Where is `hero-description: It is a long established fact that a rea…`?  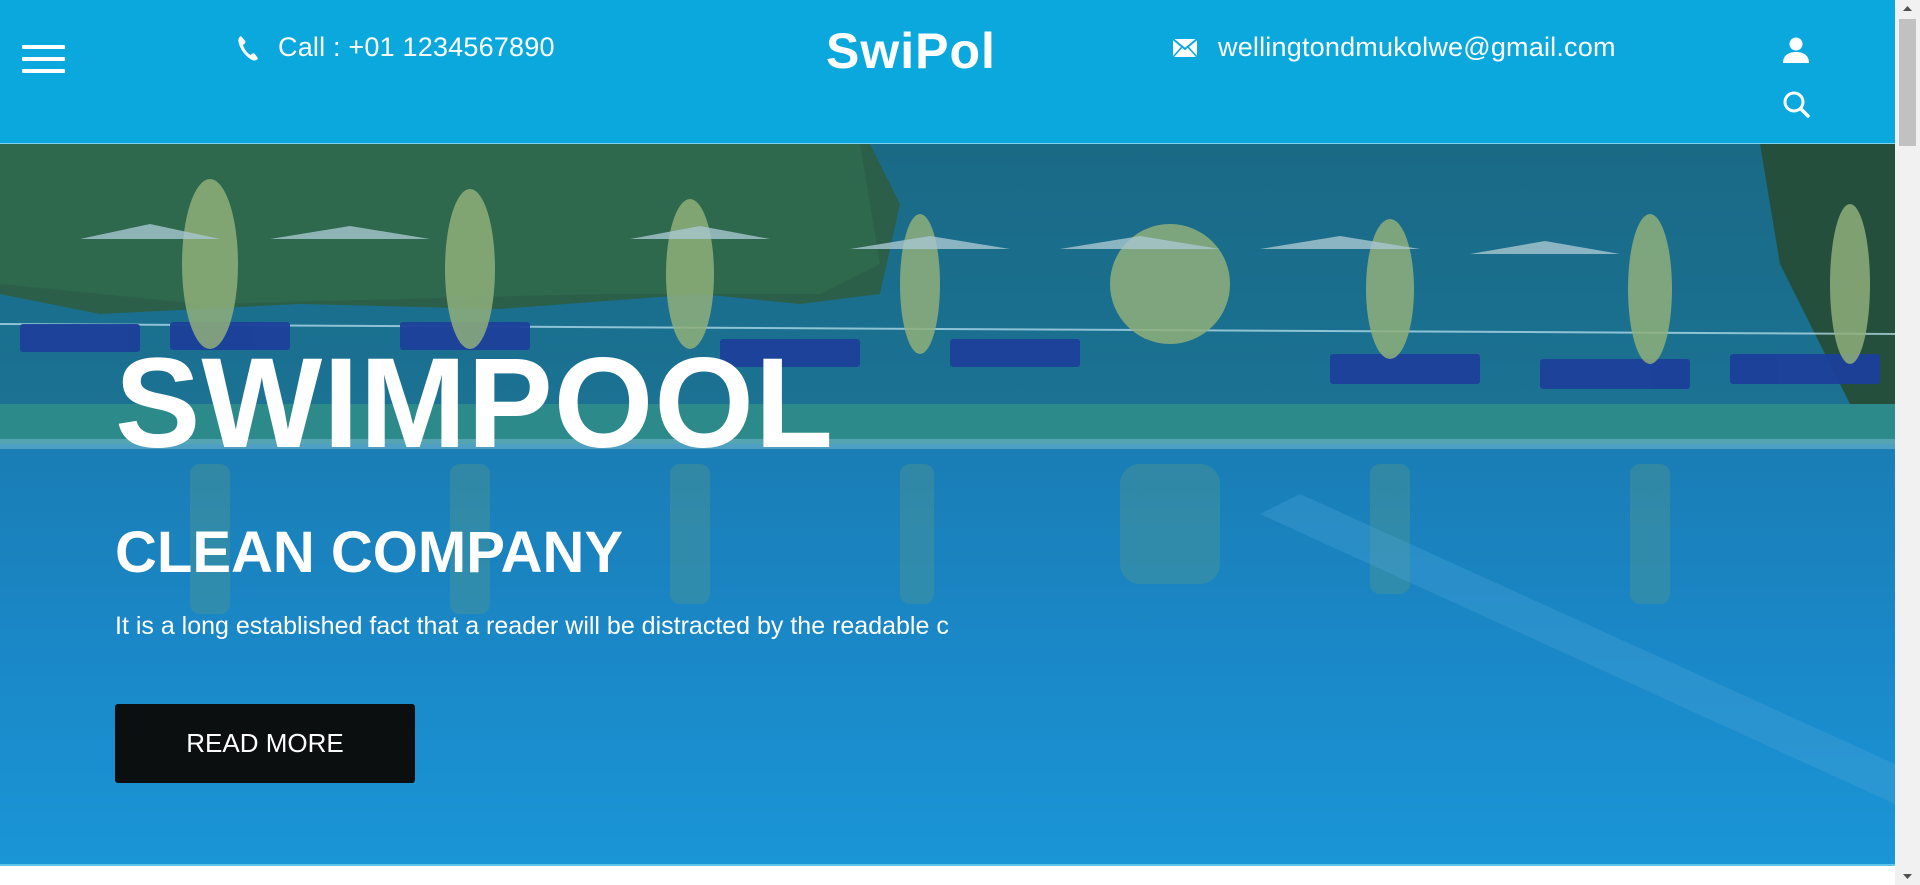
hero-description: It is a long established fact that a rea… is located at coordinates (532, 626).